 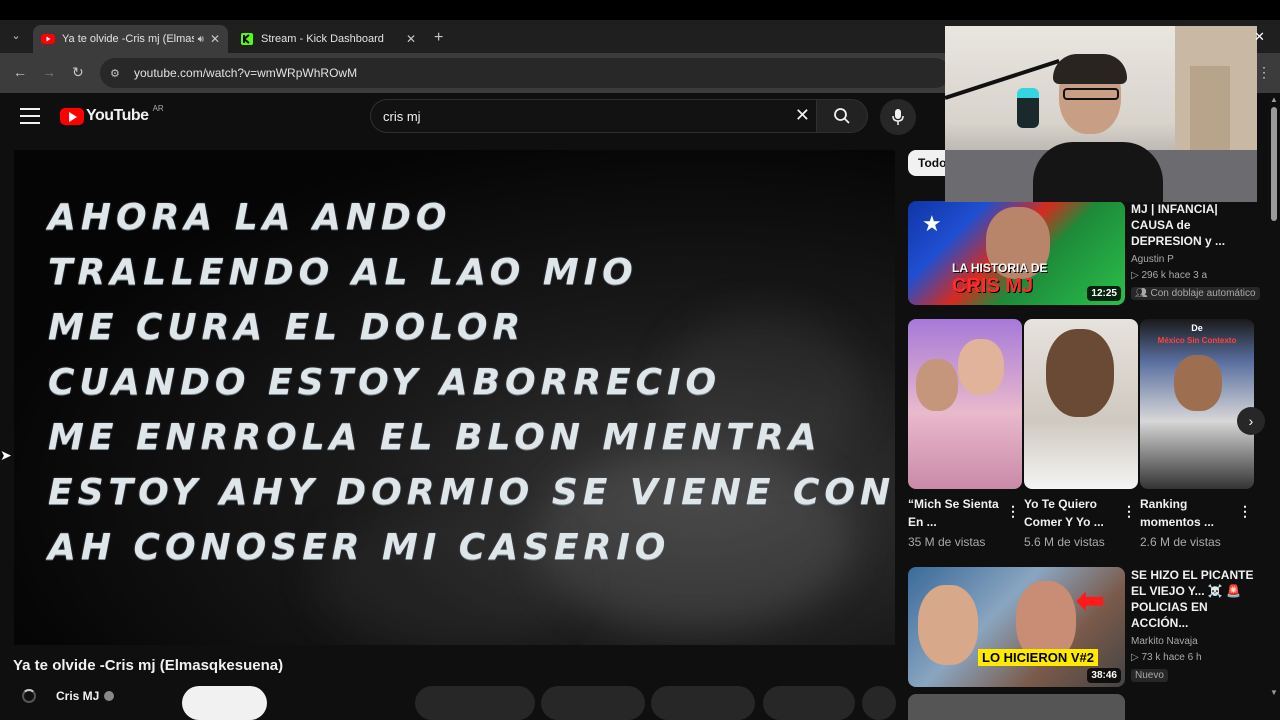 What do you see at coordinates (1180, 542) in the screenshot?
I see `short-views: 2.6 M de vistas` at bounding box center [1180, 542].